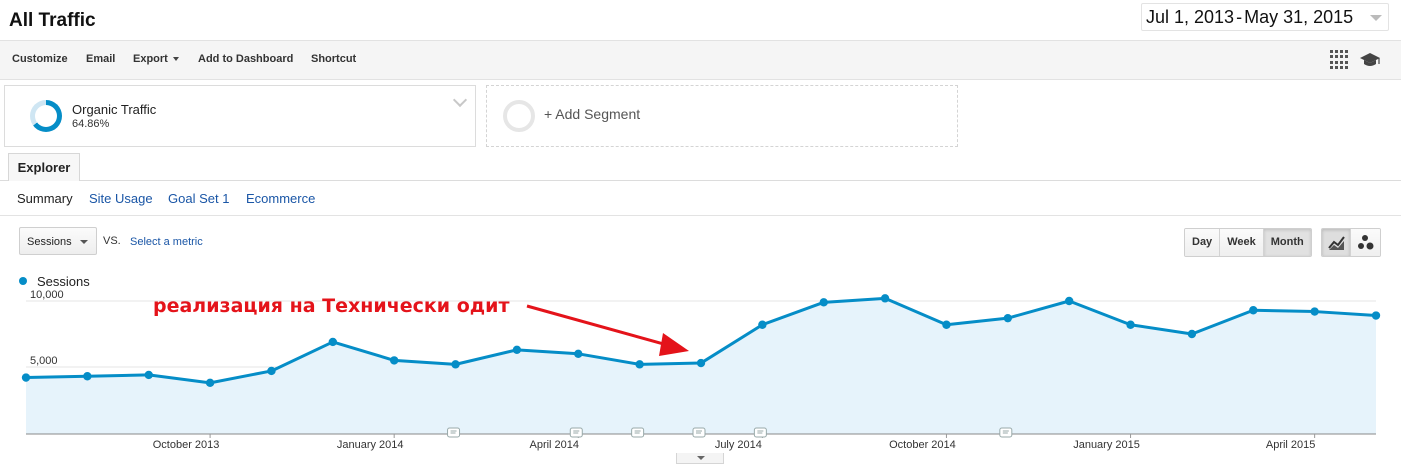 This screenshot has height=467, width=1401. Describe the element at coordinates (280, 198) in the screenshot. I see `subnav-ecommerce: Ecommerce` at that location.